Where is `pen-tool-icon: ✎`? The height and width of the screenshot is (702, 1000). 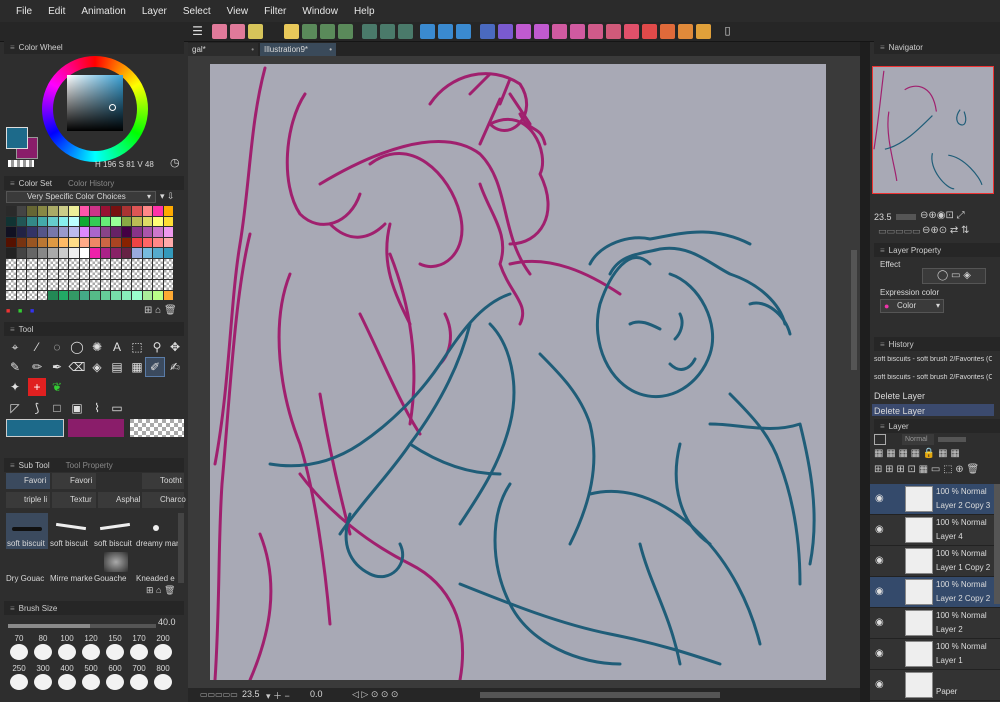
pen-tool-icon: ✎ is located at coordinates (15, 367).